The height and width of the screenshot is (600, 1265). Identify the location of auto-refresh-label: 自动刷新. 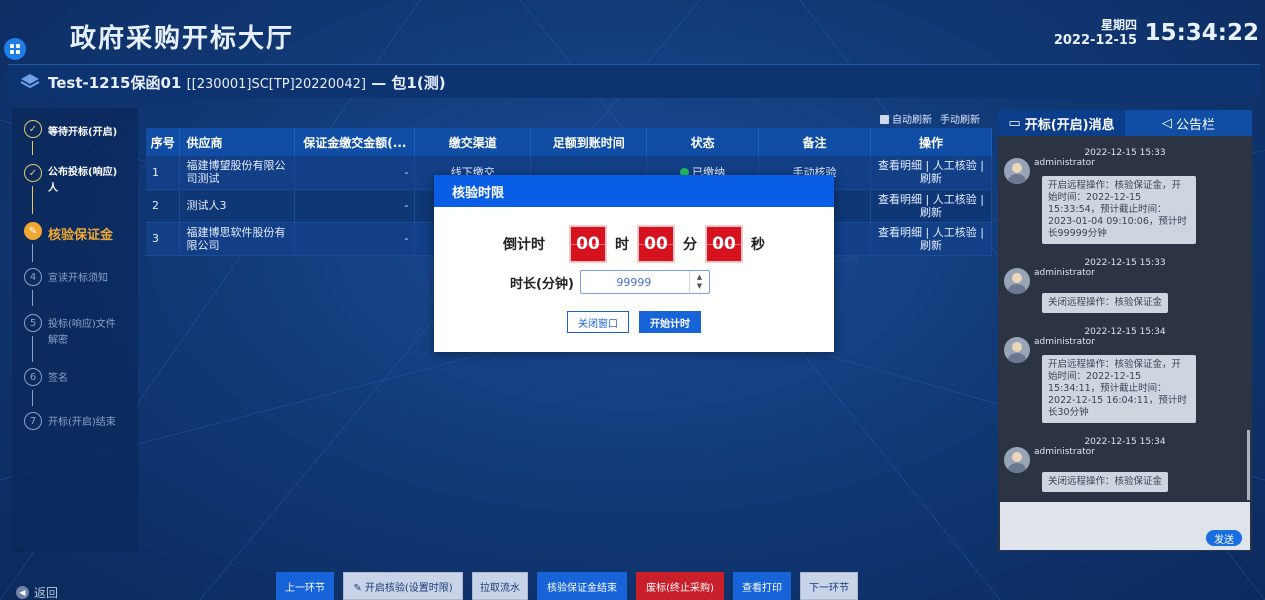
(912, 120).